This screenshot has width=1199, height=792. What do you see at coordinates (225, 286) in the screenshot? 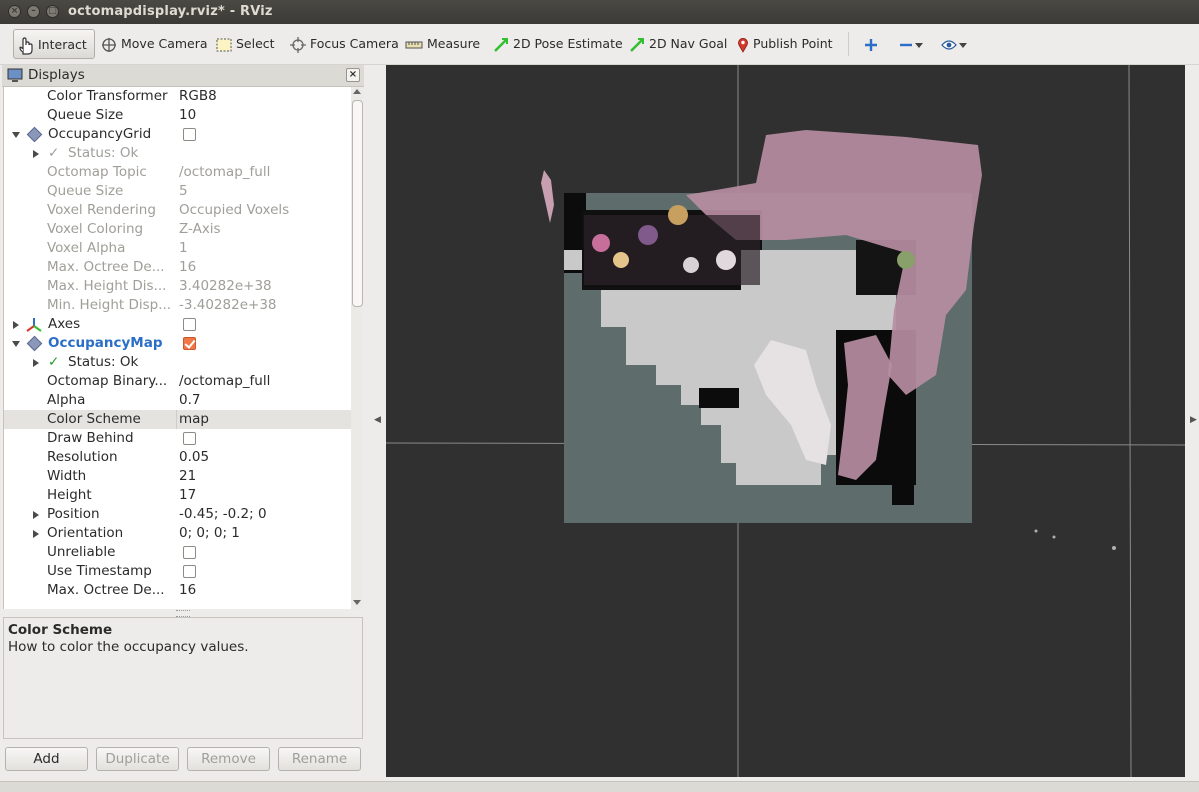
I see `property-value: 3.40282e+38` at bounding box center [225, 286].